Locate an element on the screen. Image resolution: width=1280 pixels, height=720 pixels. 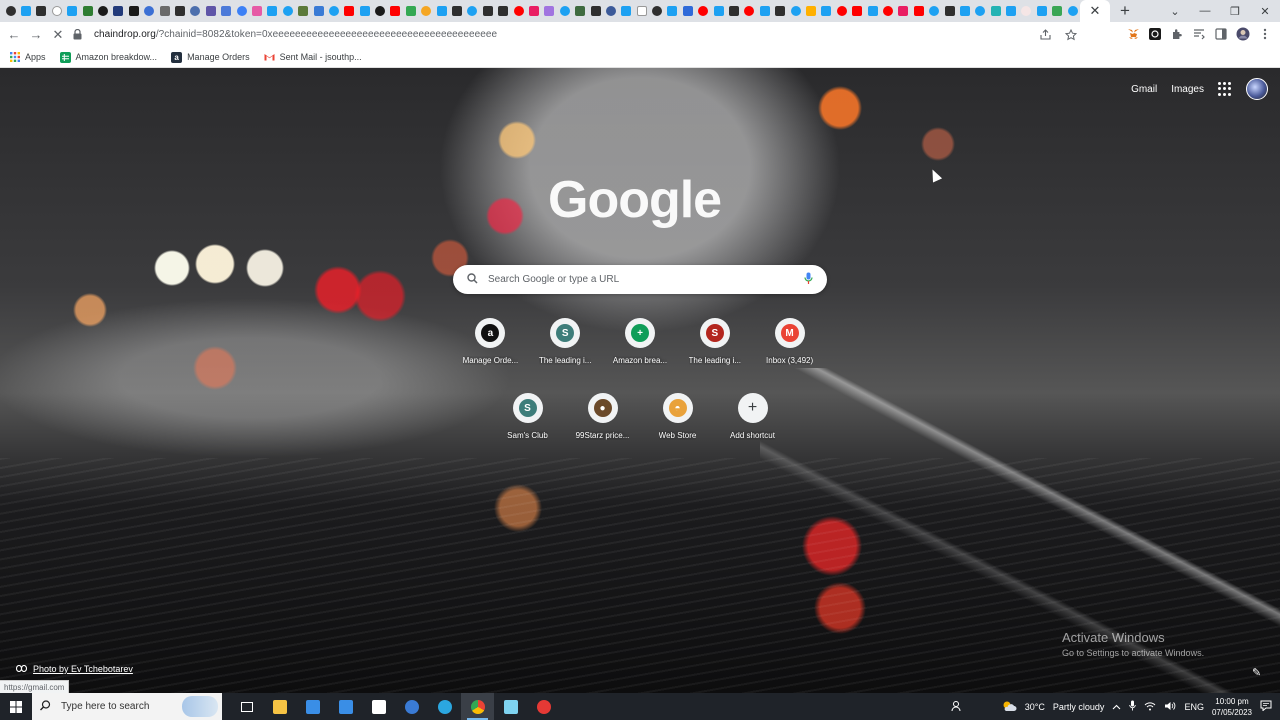
show-hidden-icons-chevron-icon is located at coordinates (1116, 707).